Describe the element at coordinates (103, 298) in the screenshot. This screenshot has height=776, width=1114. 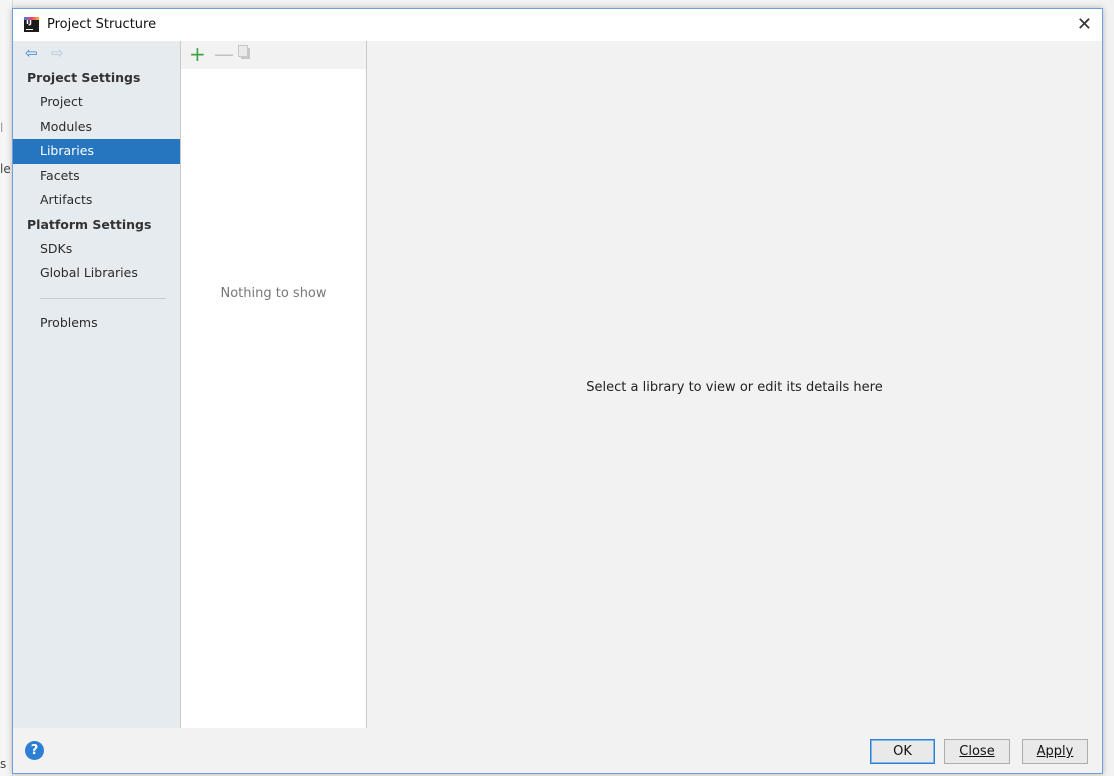
I see `sidebar-divider` at that location.